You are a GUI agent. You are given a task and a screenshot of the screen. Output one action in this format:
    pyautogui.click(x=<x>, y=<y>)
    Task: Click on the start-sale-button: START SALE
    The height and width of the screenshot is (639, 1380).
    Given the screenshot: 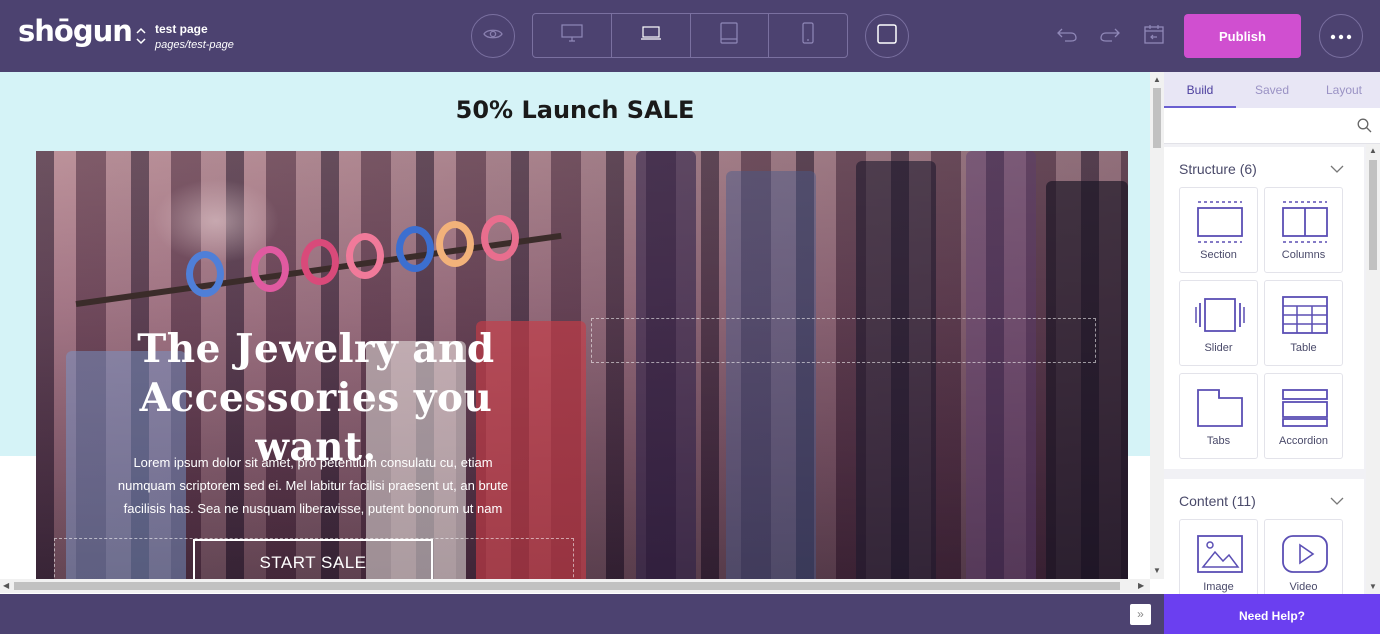 What is the action you would take?
    pyautogui.click(x=313, y=559)
    